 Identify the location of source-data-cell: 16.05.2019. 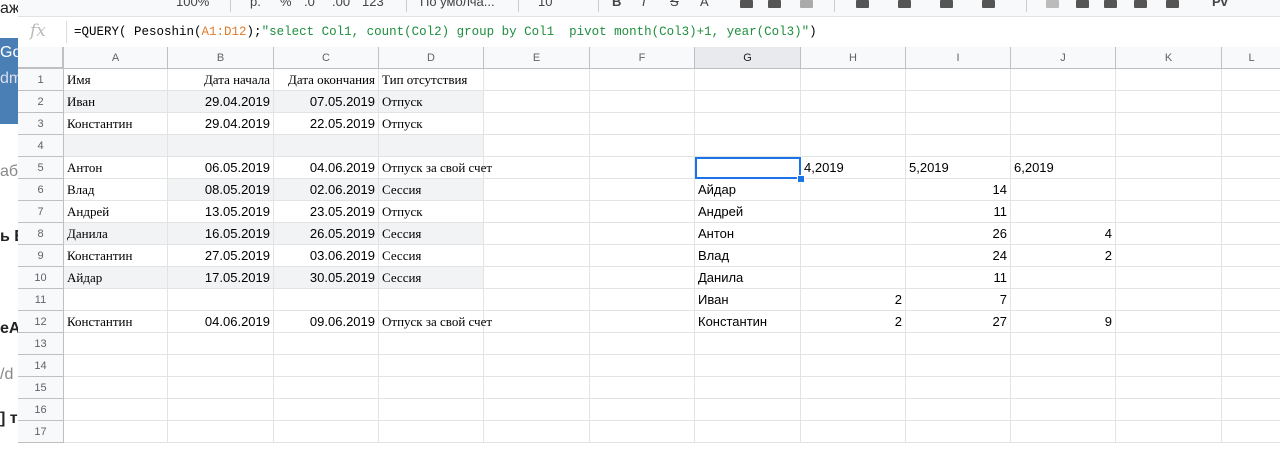
(221, 234).